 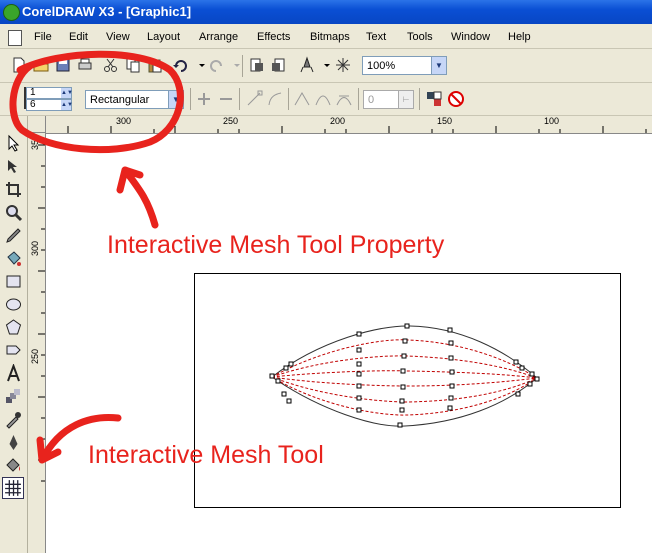 I want to click on annotation-mesh-tool: Interactive Mesh Tool, so click(x=206, y=455).